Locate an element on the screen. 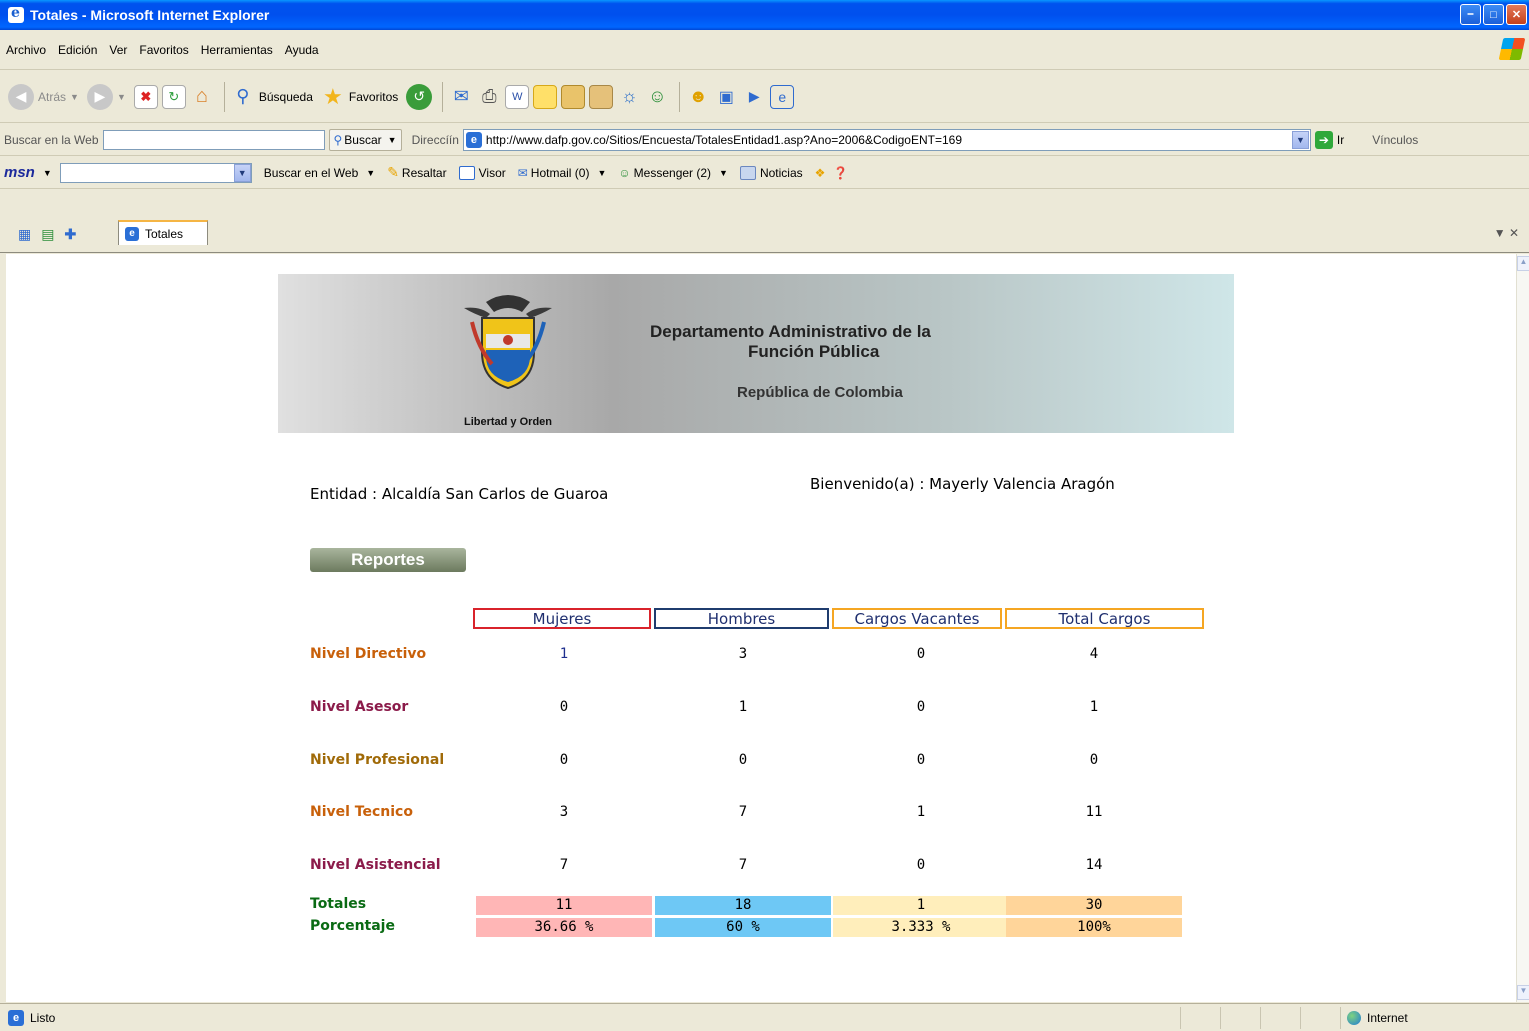 The height and width of the screenshot is (1031, 1529). department-subtitle: Función Pública is located at coordinates (814, 351).